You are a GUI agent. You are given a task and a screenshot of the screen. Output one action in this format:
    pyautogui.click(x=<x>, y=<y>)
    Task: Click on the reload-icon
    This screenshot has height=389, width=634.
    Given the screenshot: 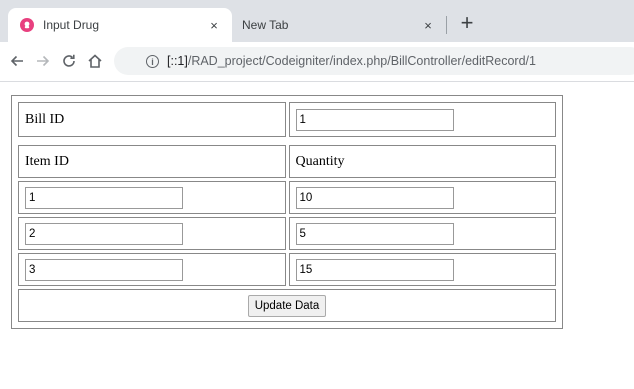 What is the action you would take?
    pyautogui.click(x=69, y=61)
    